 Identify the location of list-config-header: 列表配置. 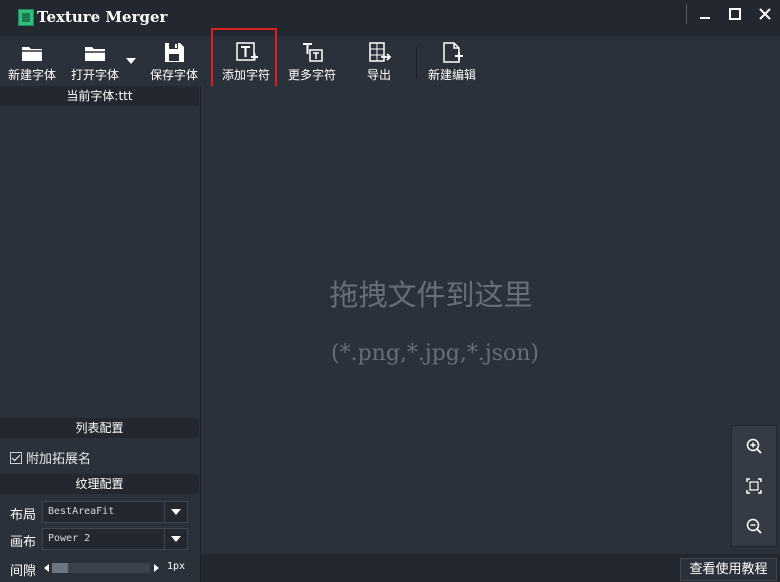
(99, 428).